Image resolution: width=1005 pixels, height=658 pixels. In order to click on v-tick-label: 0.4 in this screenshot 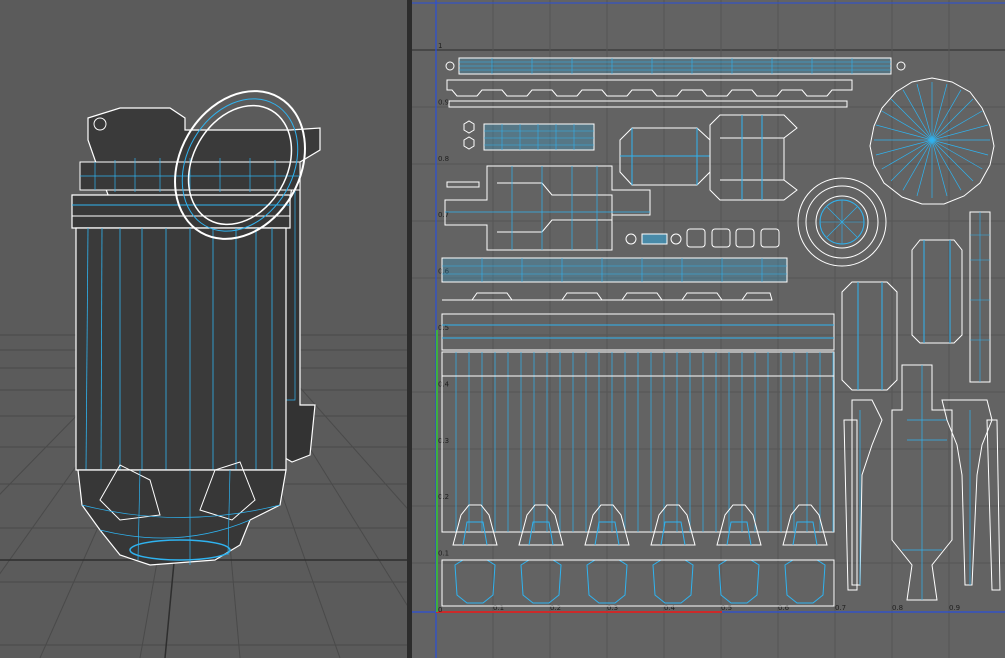, I will do `click(444, 384)`.